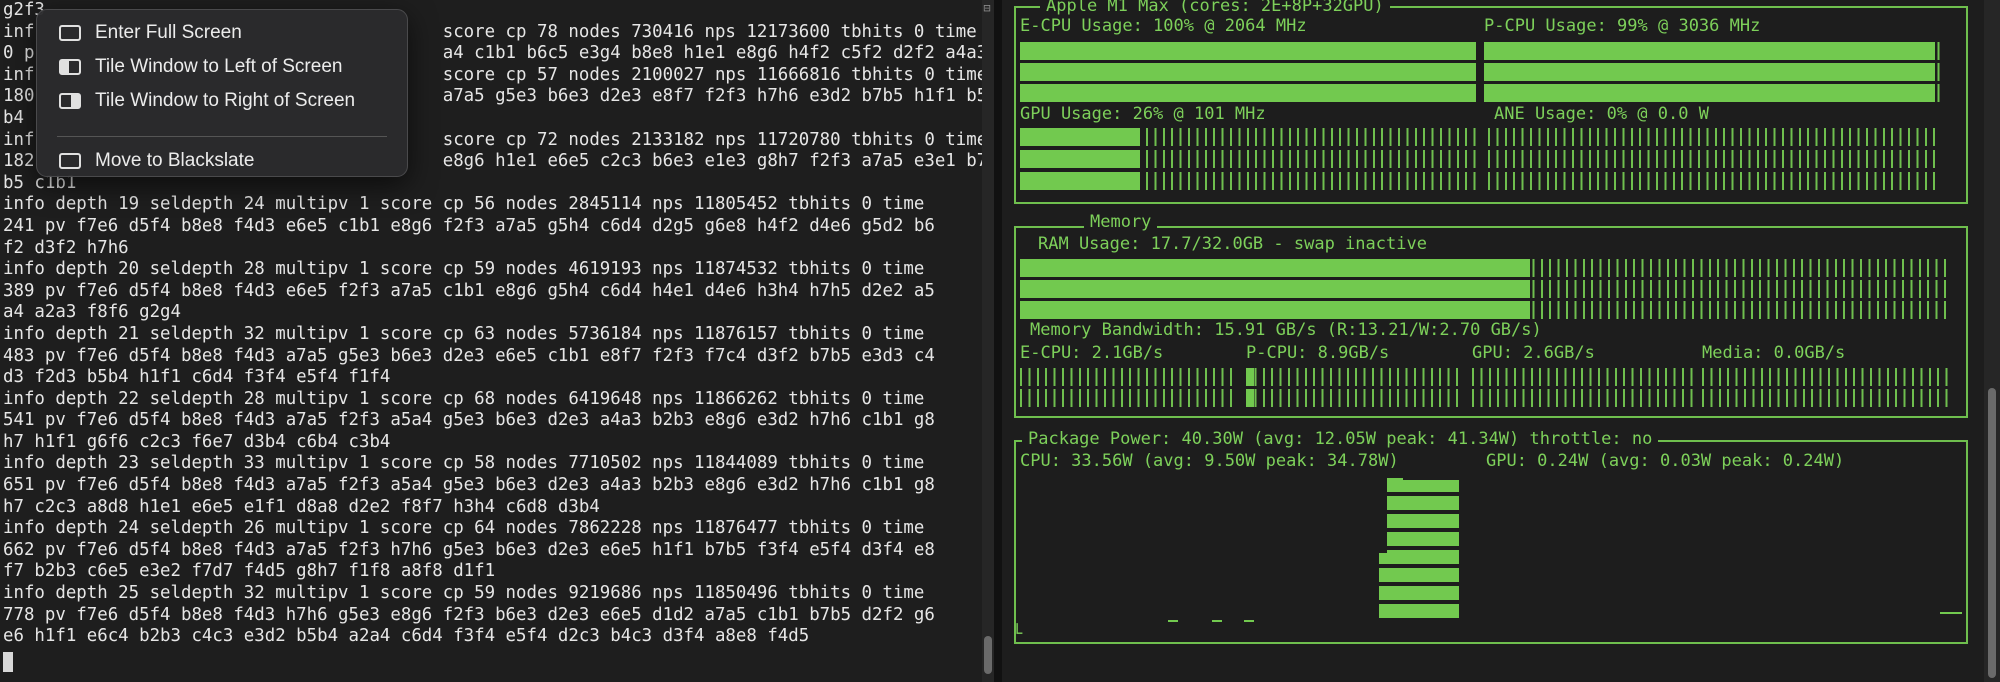  What do you see at coordinates (1774, 353) in the screenshot?
I see `media-bandwidth-label: Media: 0.0GB/s` at bounding box center [1774, 353].